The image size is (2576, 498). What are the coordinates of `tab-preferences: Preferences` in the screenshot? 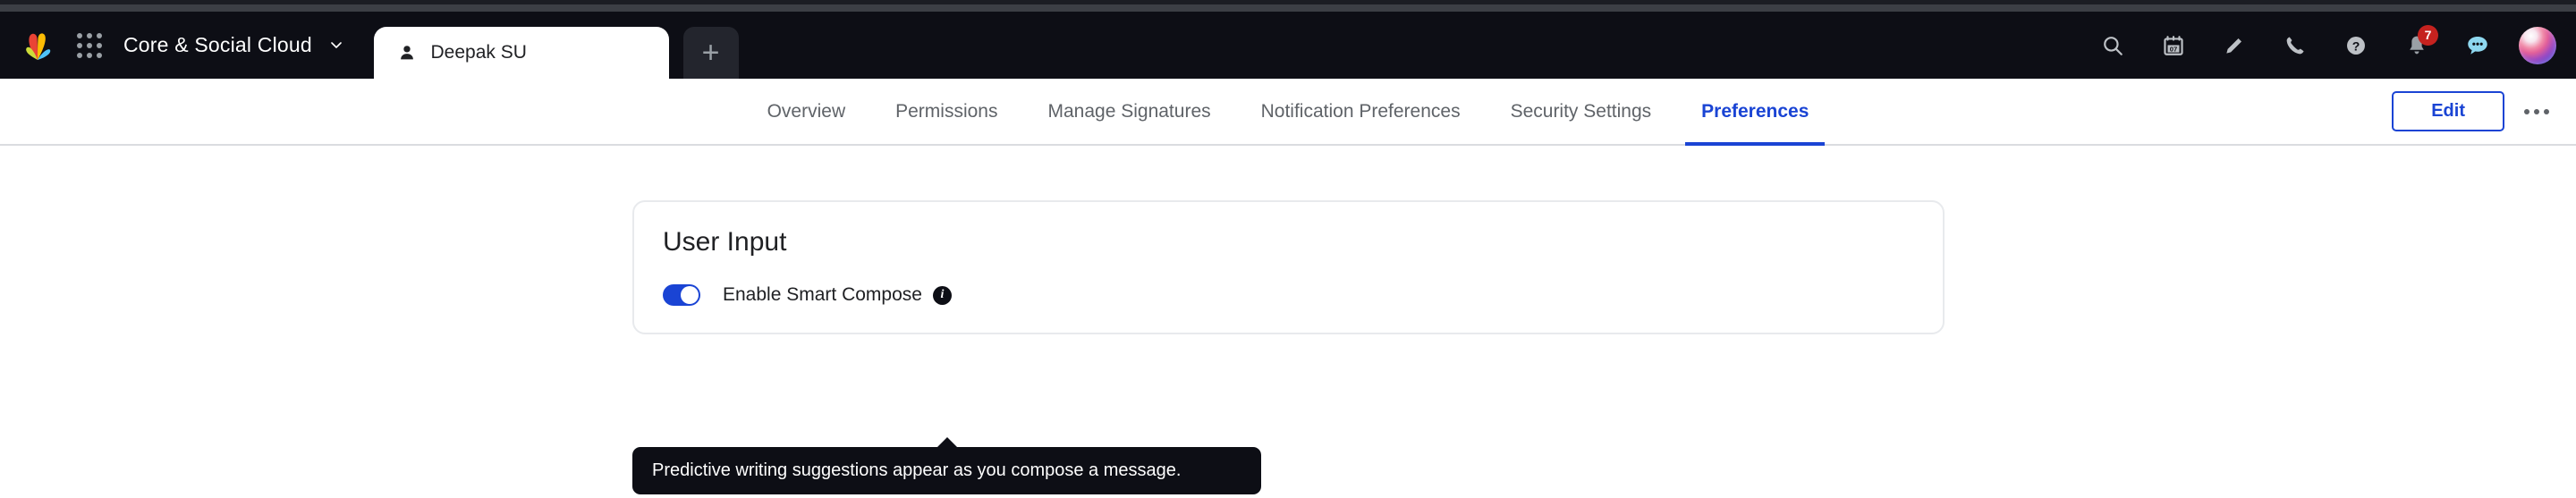 It's located at (1755, 112).